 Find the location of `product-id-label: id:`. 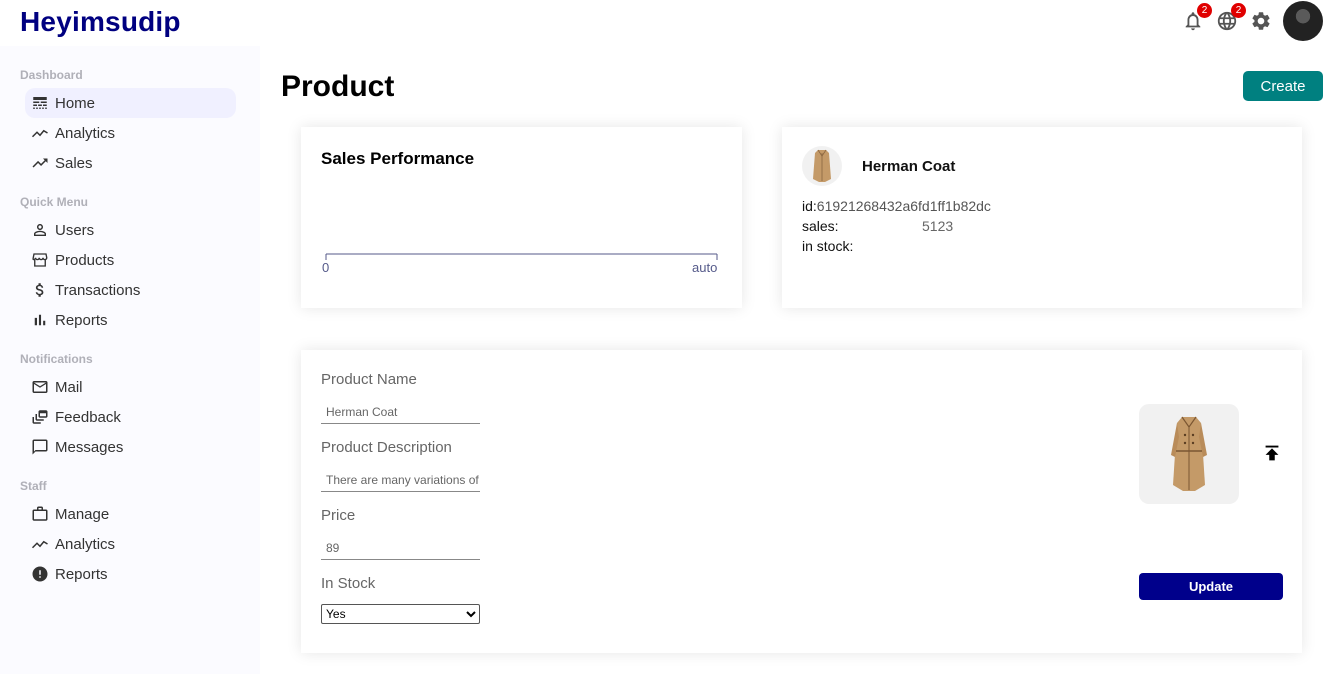

product-id-label: id: is located at coordinates (809, 206).